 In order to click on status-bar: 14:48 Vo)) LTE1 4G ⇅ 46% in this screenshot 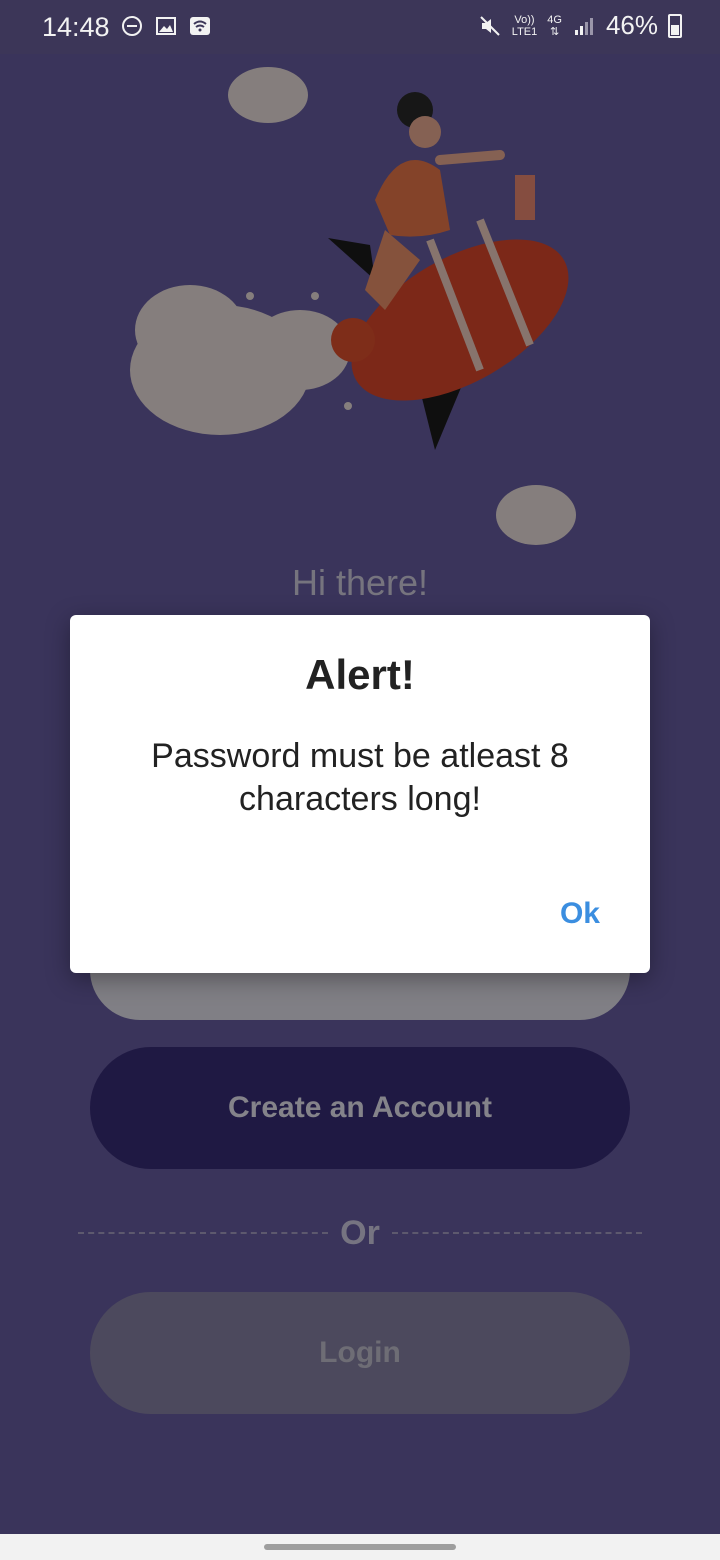, I will do `click(360, 27)`.